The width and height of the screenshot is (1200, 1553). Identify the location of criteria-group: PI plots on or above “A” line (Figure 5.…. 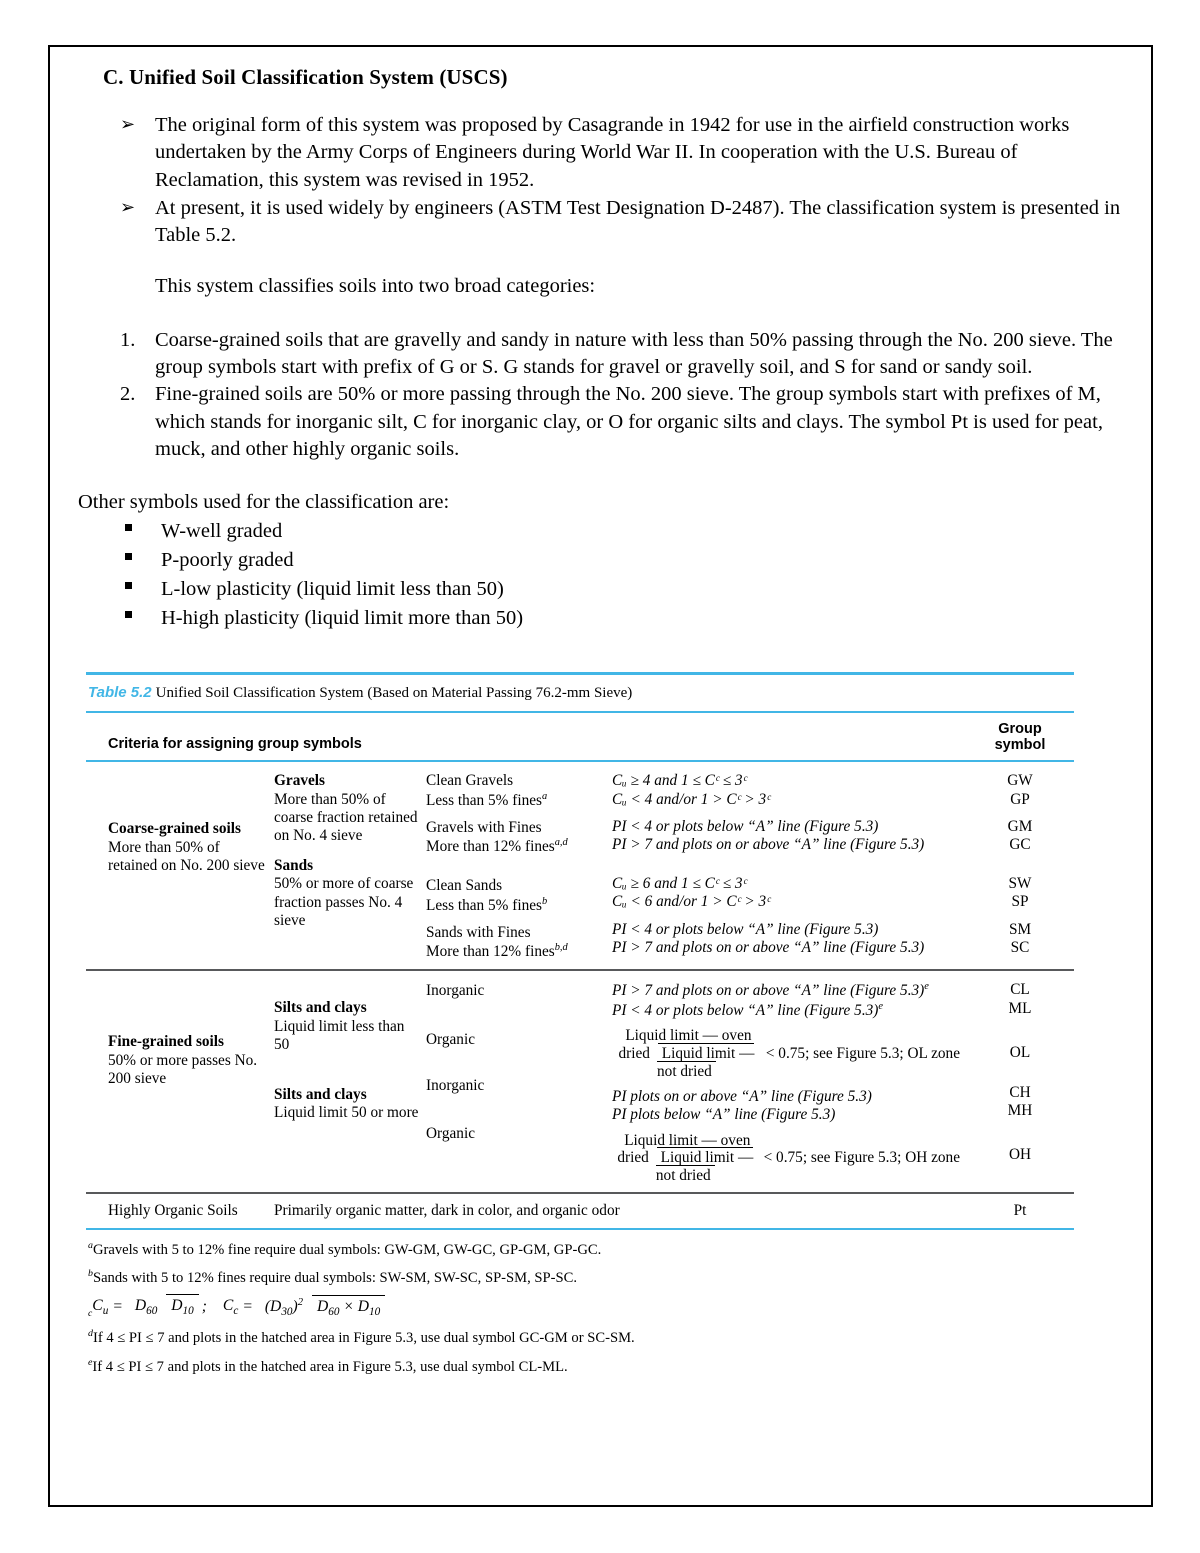
(786, 1106).